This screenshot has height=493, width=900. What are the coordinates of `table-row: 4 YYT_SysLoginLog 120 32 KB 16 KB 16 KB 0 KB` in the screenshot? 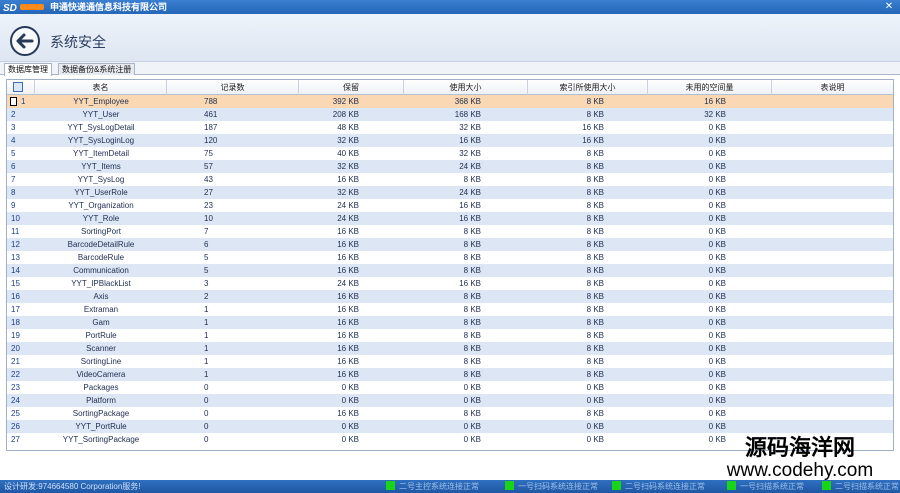 It's located at (450, 140).